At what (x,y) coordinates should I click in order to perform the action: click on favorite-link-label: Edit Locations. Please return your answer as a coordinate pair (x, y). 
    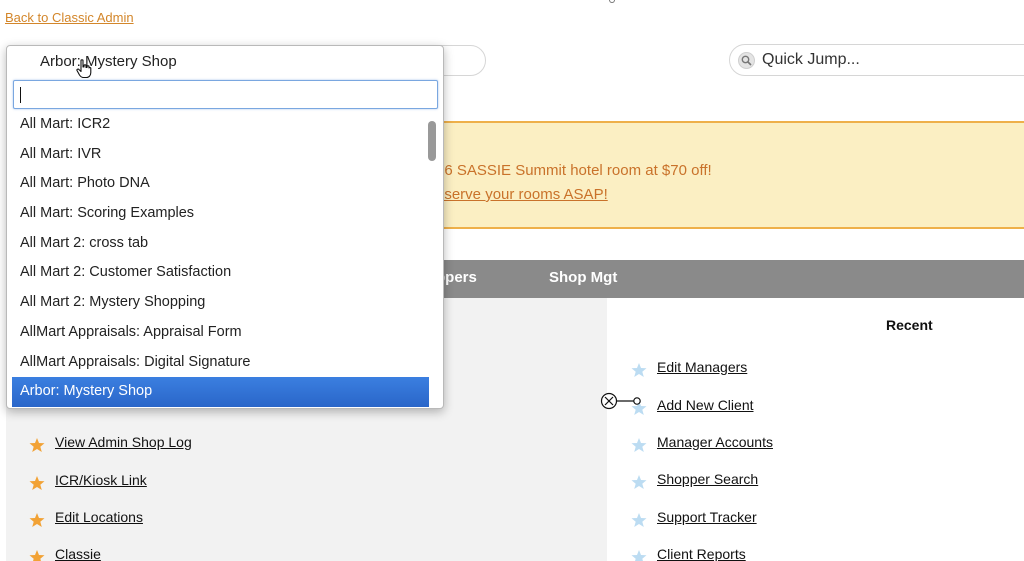
    Looking at the image, I should click on (99, 517).